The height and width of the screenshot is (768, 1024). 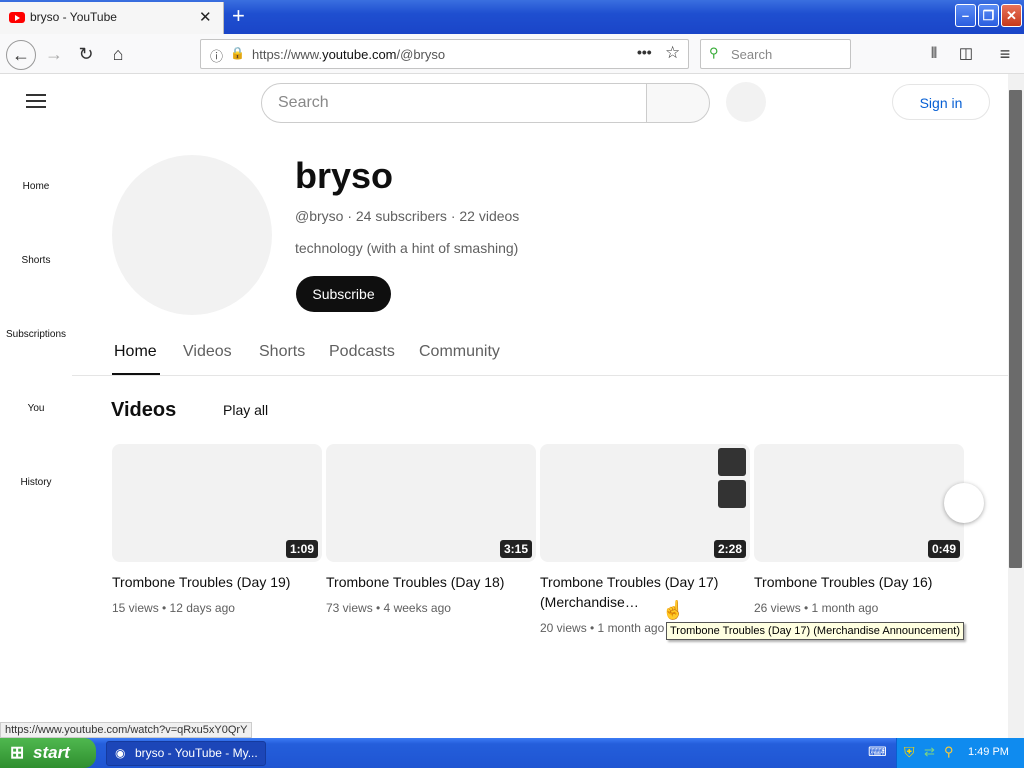 I want to click on shield-icon: ⛨, so click(x=909, y=752).